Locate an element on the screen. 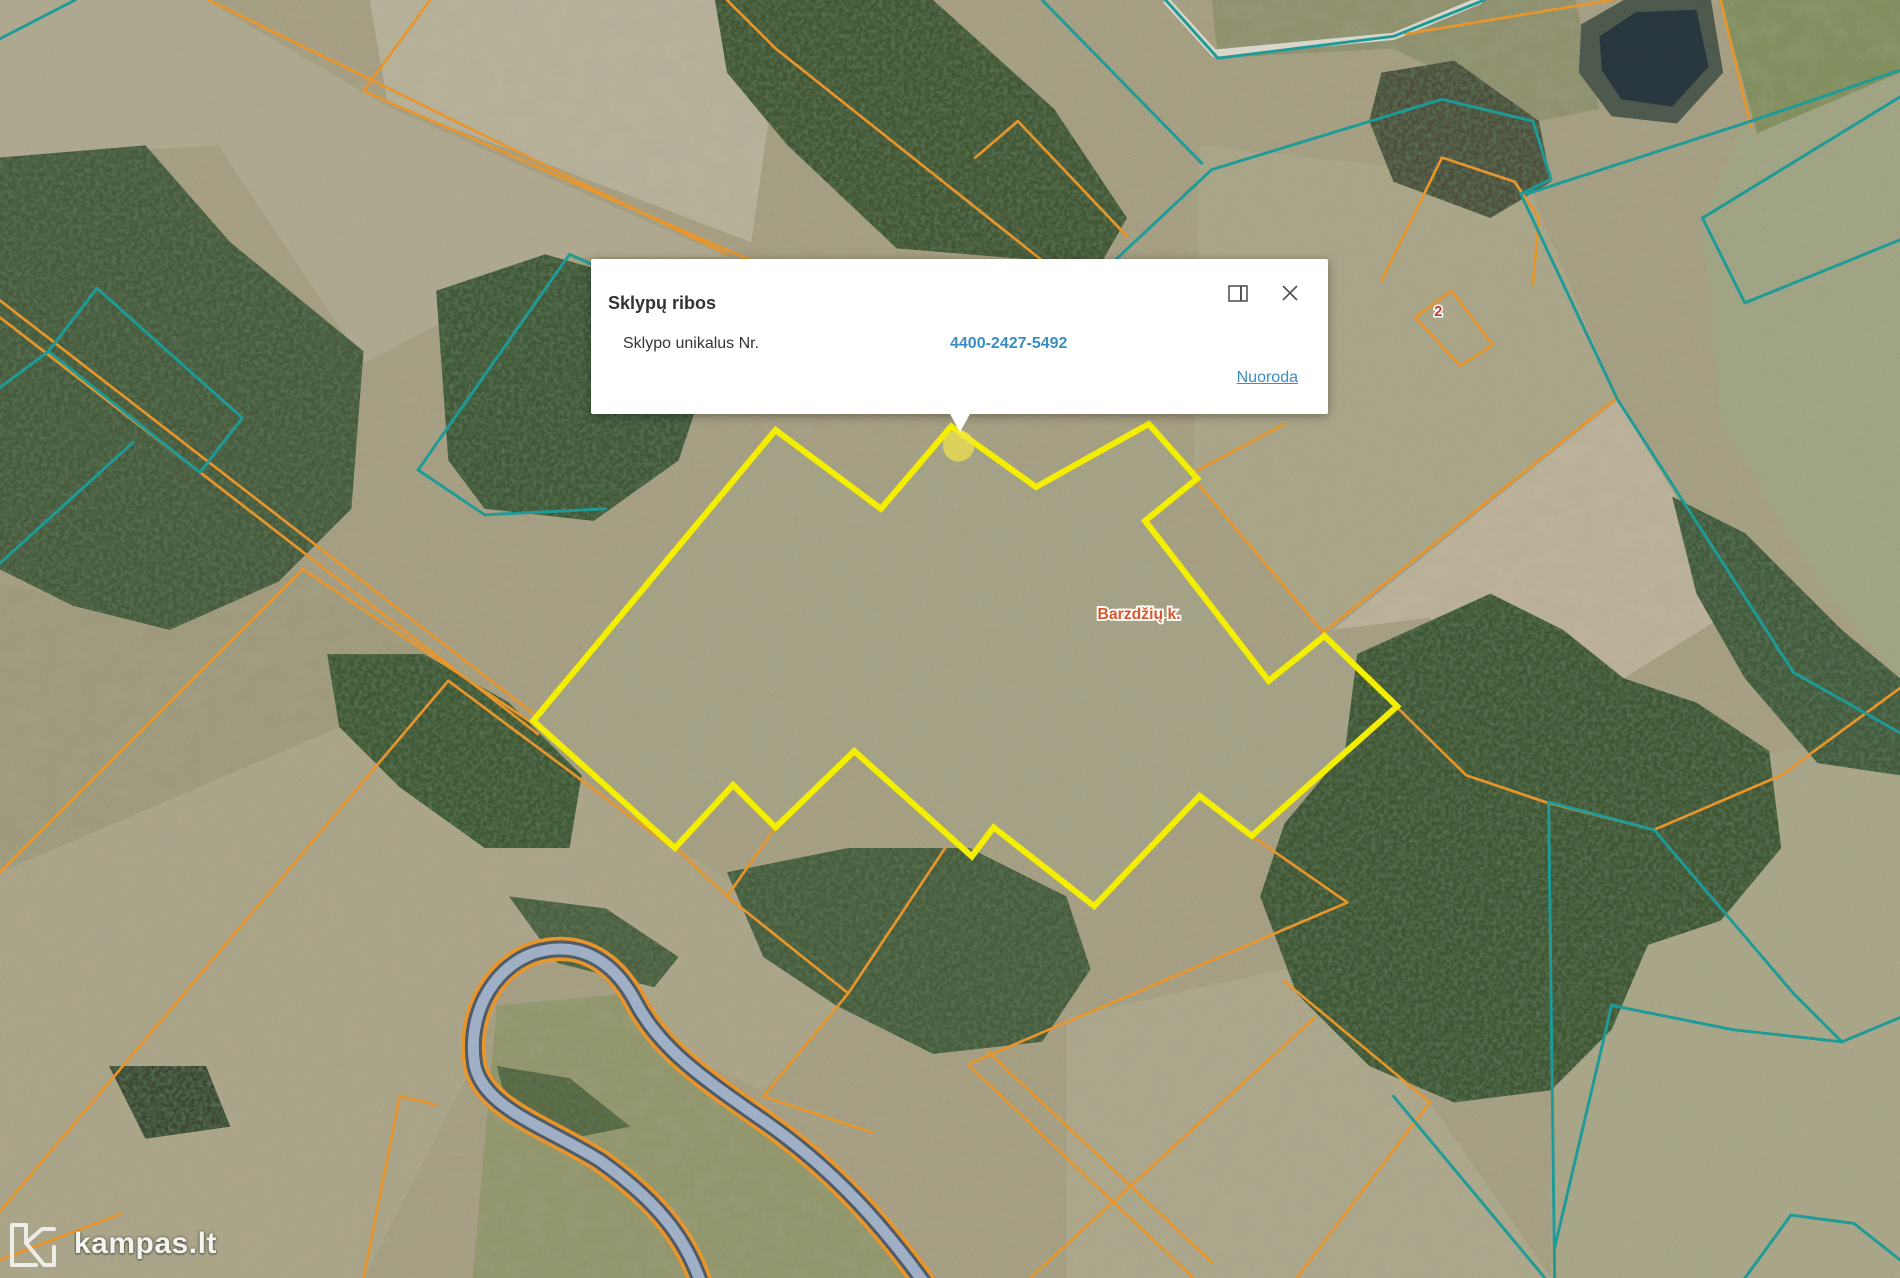 This screenshot has width=1900, height=1278. watermark-text: kampas.lt is located at coordinates (145, 1243).